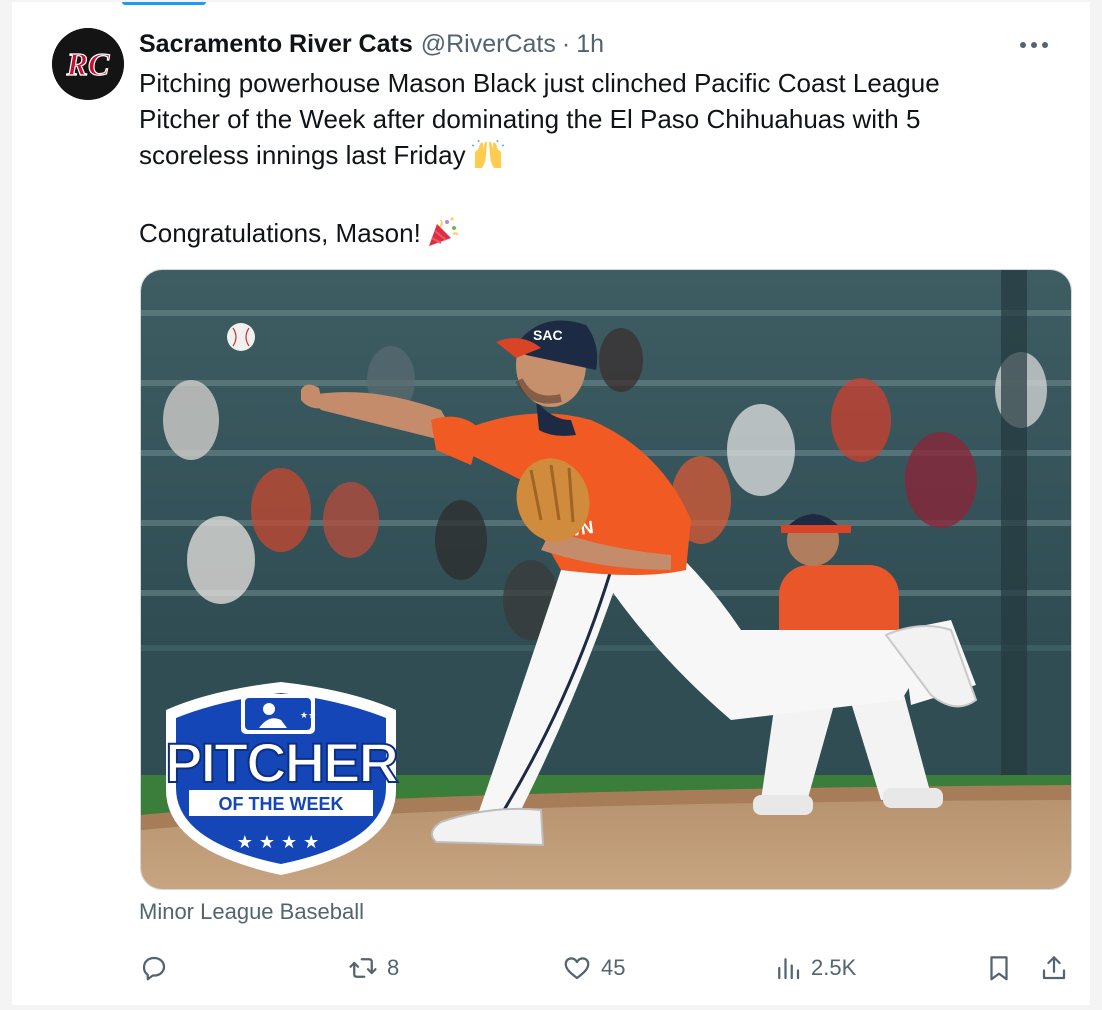 The height and width of the screenshot is (1010, 1102). I want to click on heart-icon, so click(577, 968).